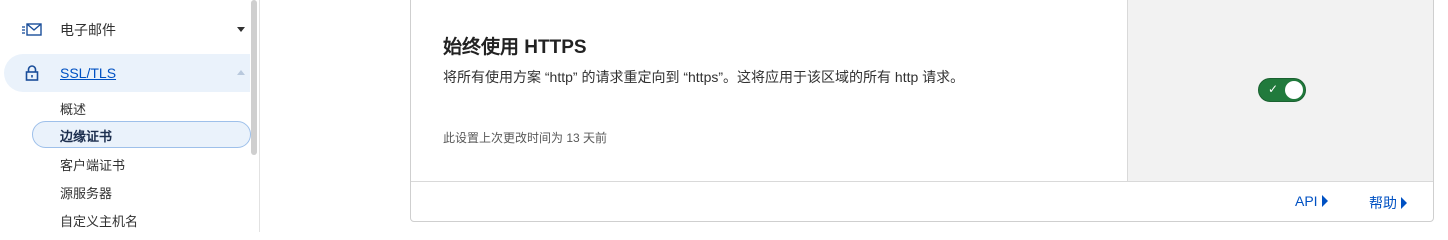 The width and height of the screenshot is (1448, 240). I want to click on setting-card-footer: API 帮助, so click(922, 201).